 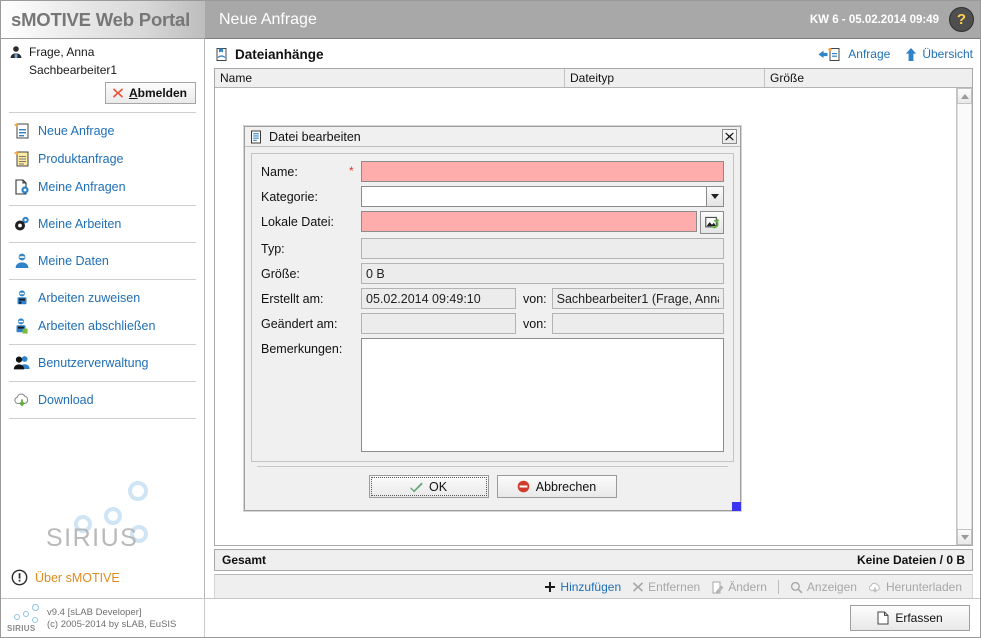 I want to click on nav-group-download: Download, so click(x=102, y=400).